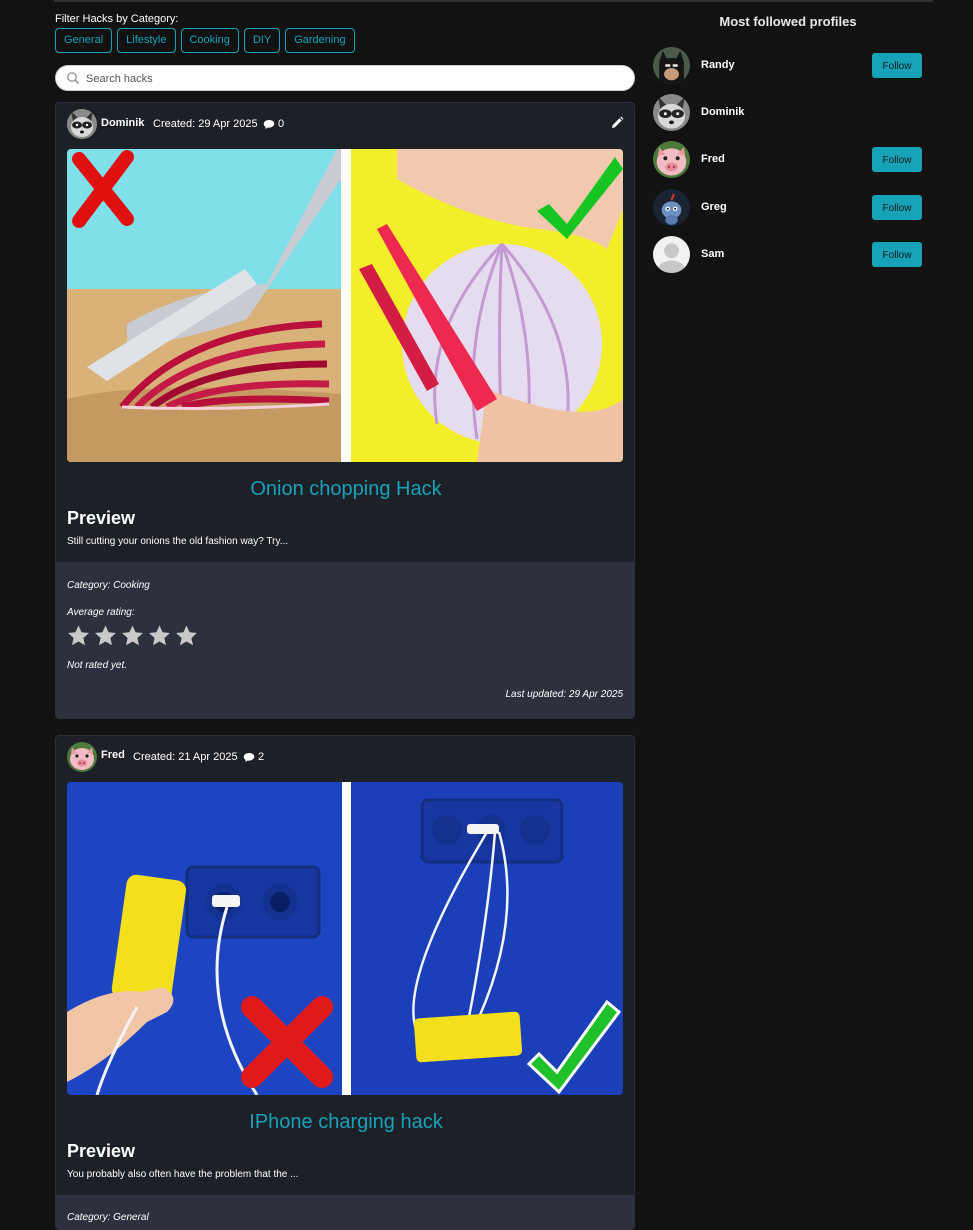  Describe the element at coordinates (345, 758) in the screenshot. I see `post-header: Fred Created: 21 Apr 2025 2` at that location.